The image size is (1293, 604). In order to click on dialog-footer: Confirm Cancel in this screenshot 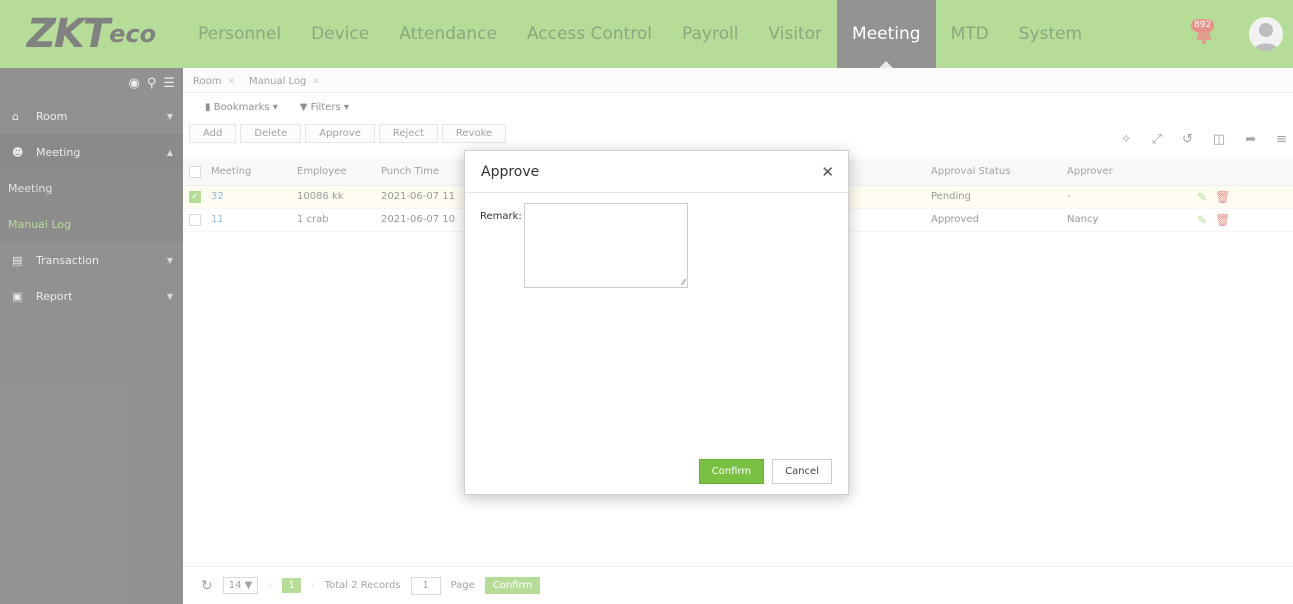, I will do `click(765, 471)`.